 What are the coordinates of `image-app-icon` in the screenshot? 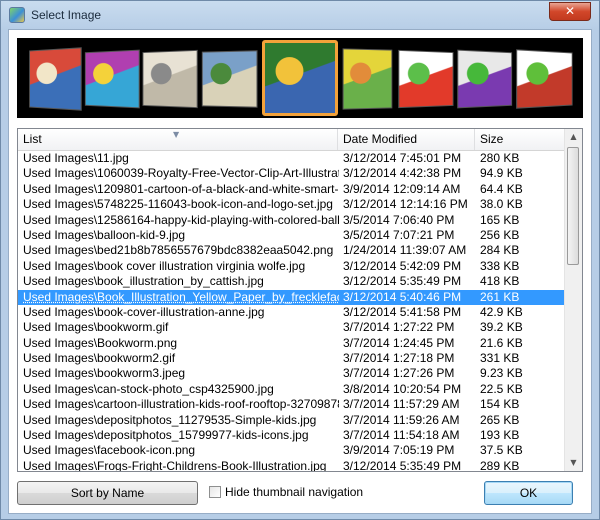 It's located at (17, 15).